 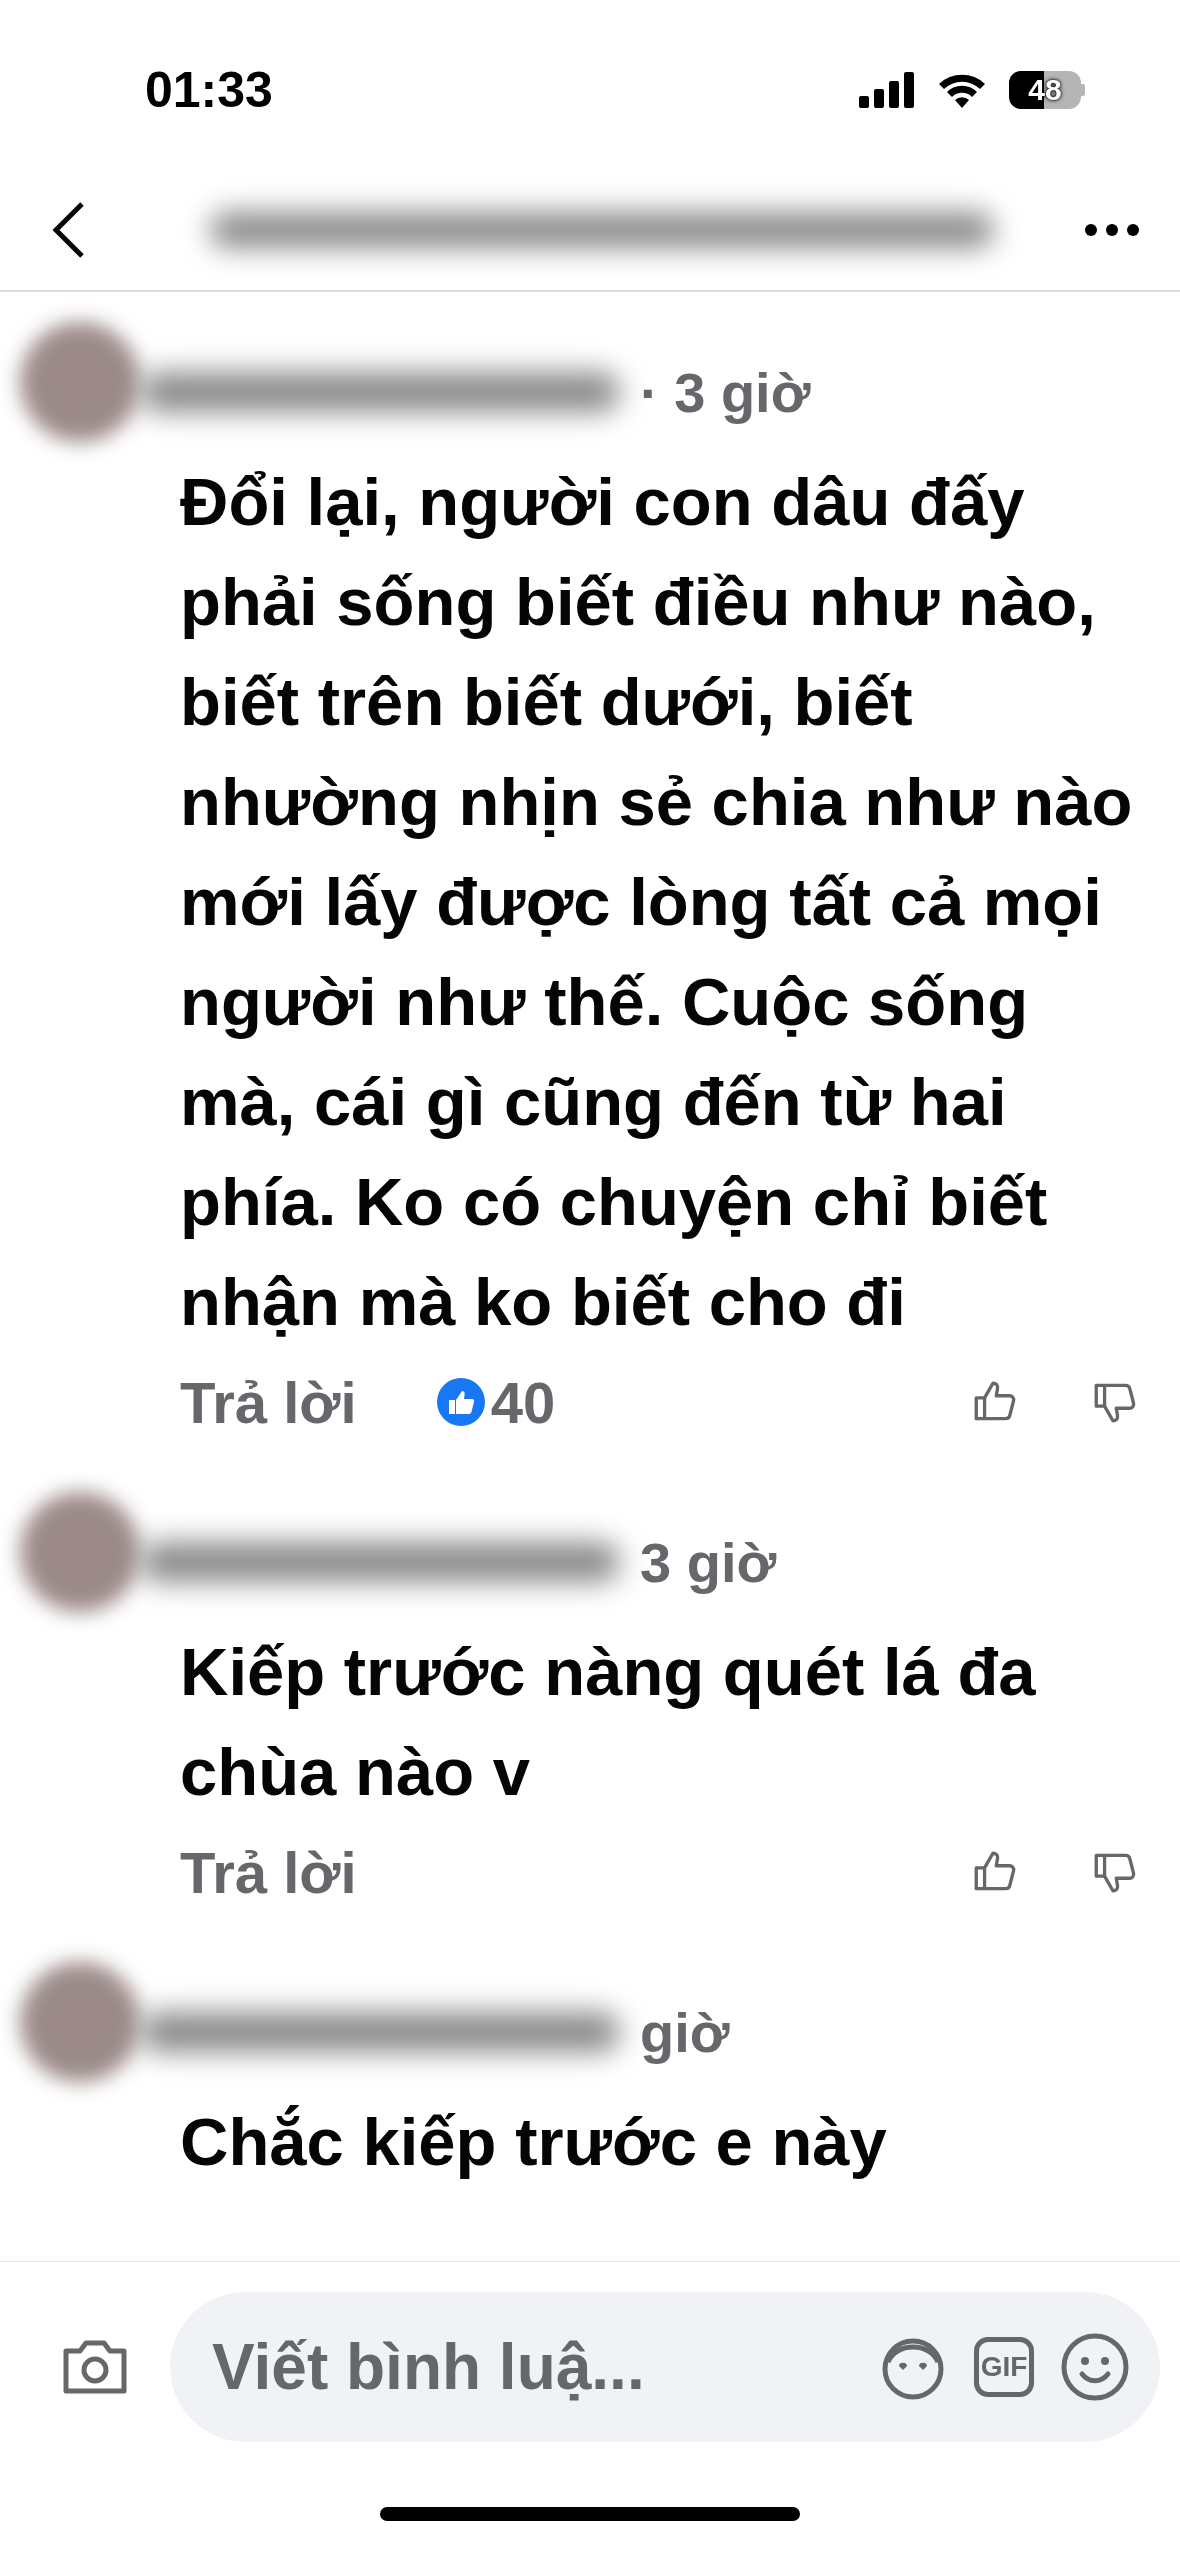 I want to click on comment-text: Chắc kiếp trước e này, so click(x=534, y=2142).